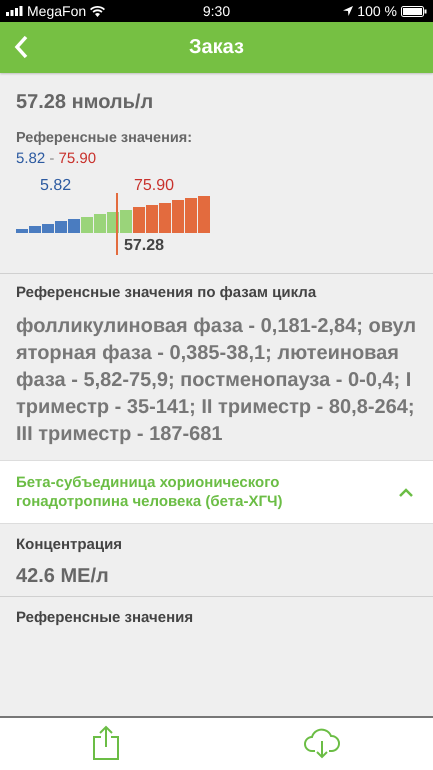  I want to click on reference-label: Референсные значения:, so click(105, 138).